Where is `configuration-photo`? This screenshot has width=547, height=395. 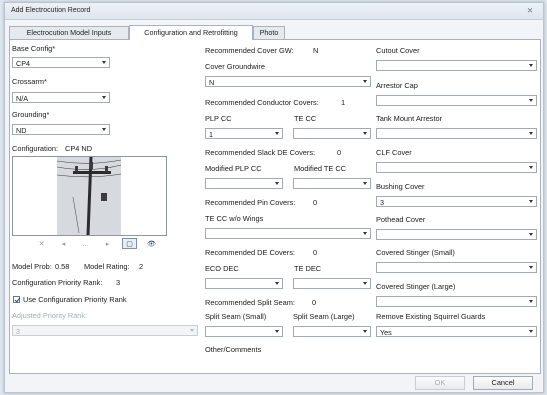
configuration-photo is located at coordinates (89, 196).